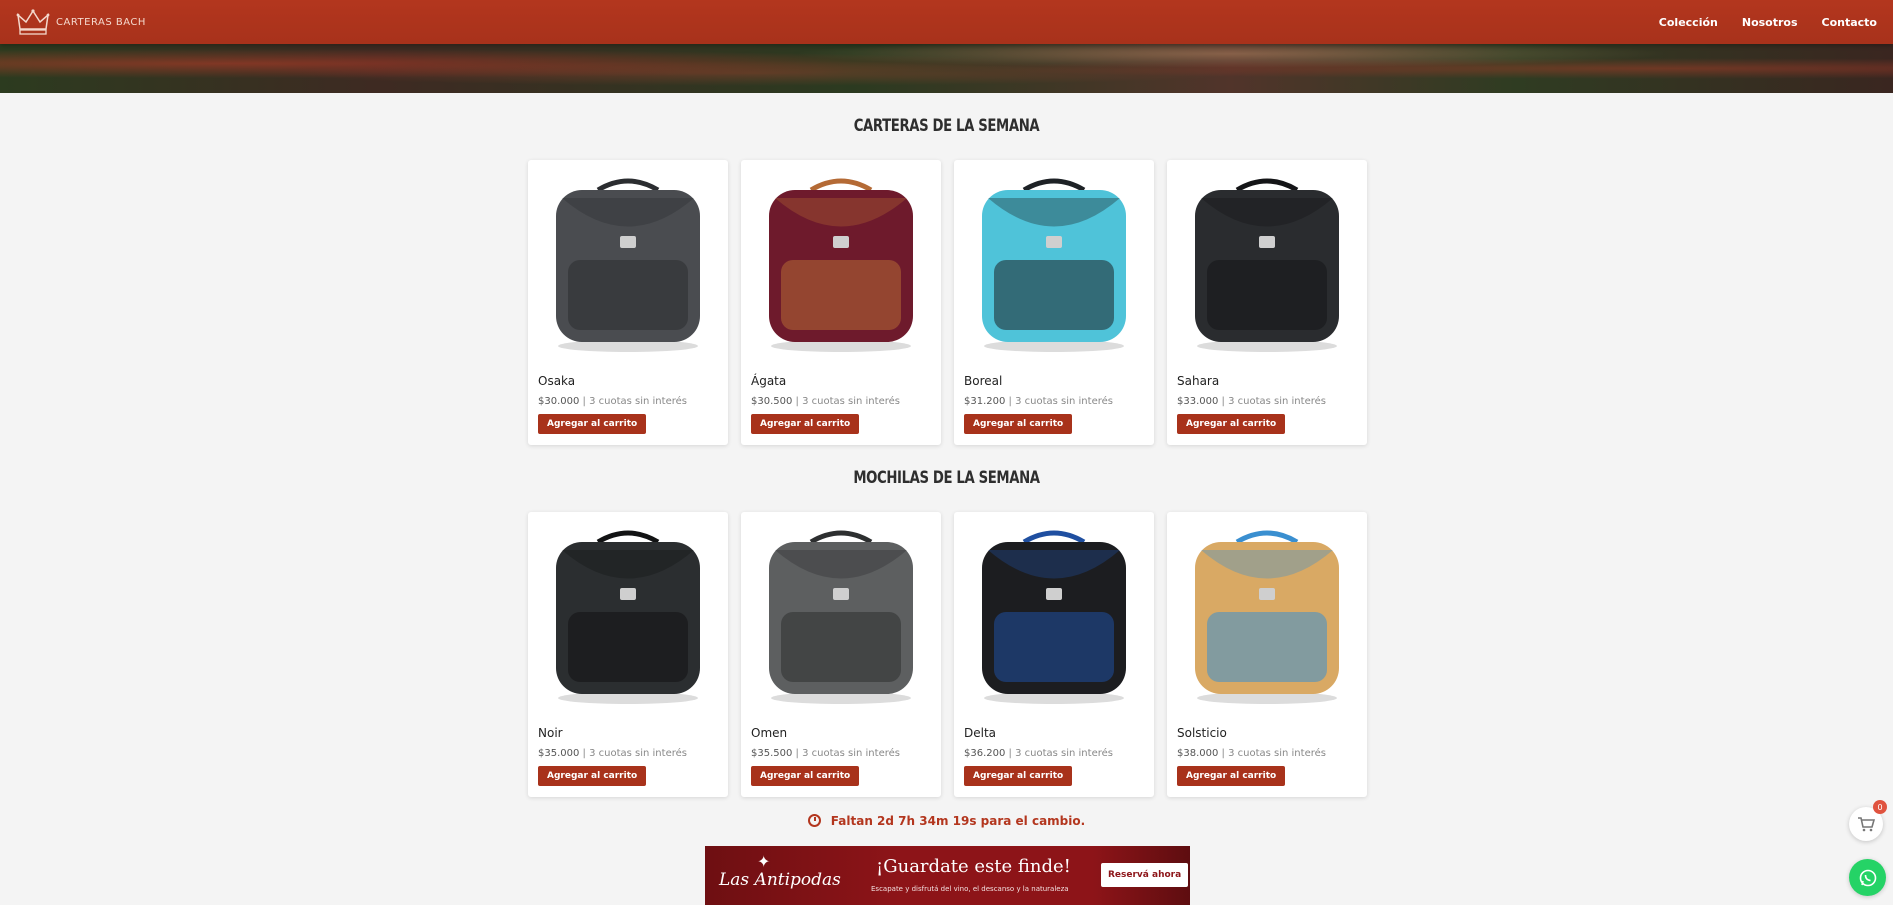 The height and width of the screenshot is (905, 1893). What do you see at coordinates (1866, 824) in the screenshot?
I see `cart-icon` at bounding box center [1866, 824].